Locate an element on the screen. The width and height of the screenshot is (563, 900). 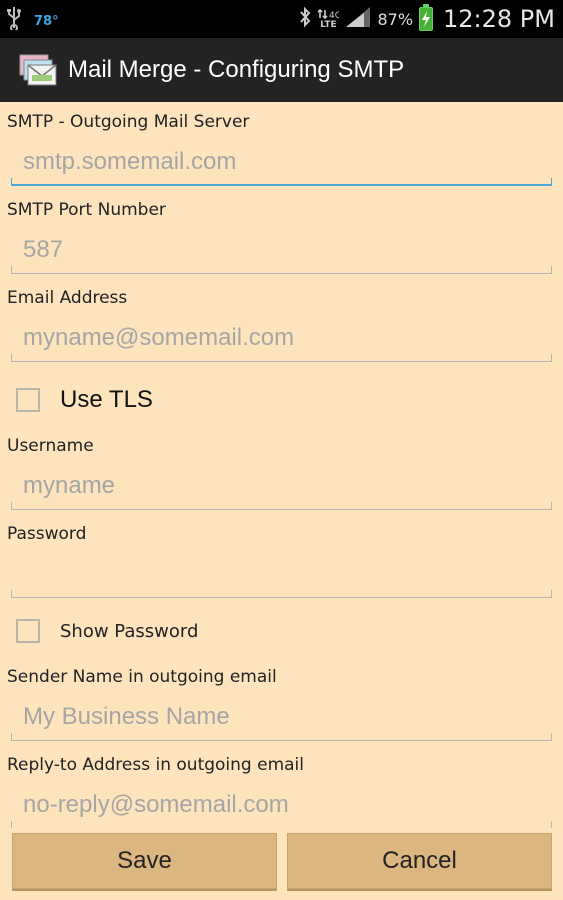
battery-charging-icon is located at coordinates (426, 17).